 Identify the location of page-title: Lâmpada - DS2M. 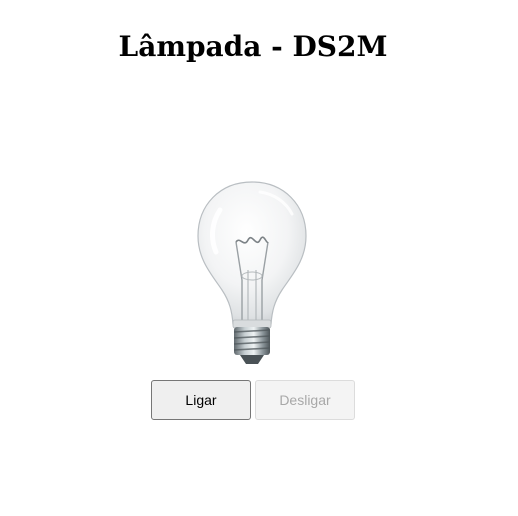
(253, 46).